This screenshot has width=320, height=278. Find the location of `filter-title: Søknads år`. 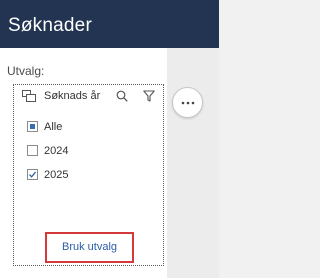

filter-title: Søknads år is located at coordinates (72, 96).